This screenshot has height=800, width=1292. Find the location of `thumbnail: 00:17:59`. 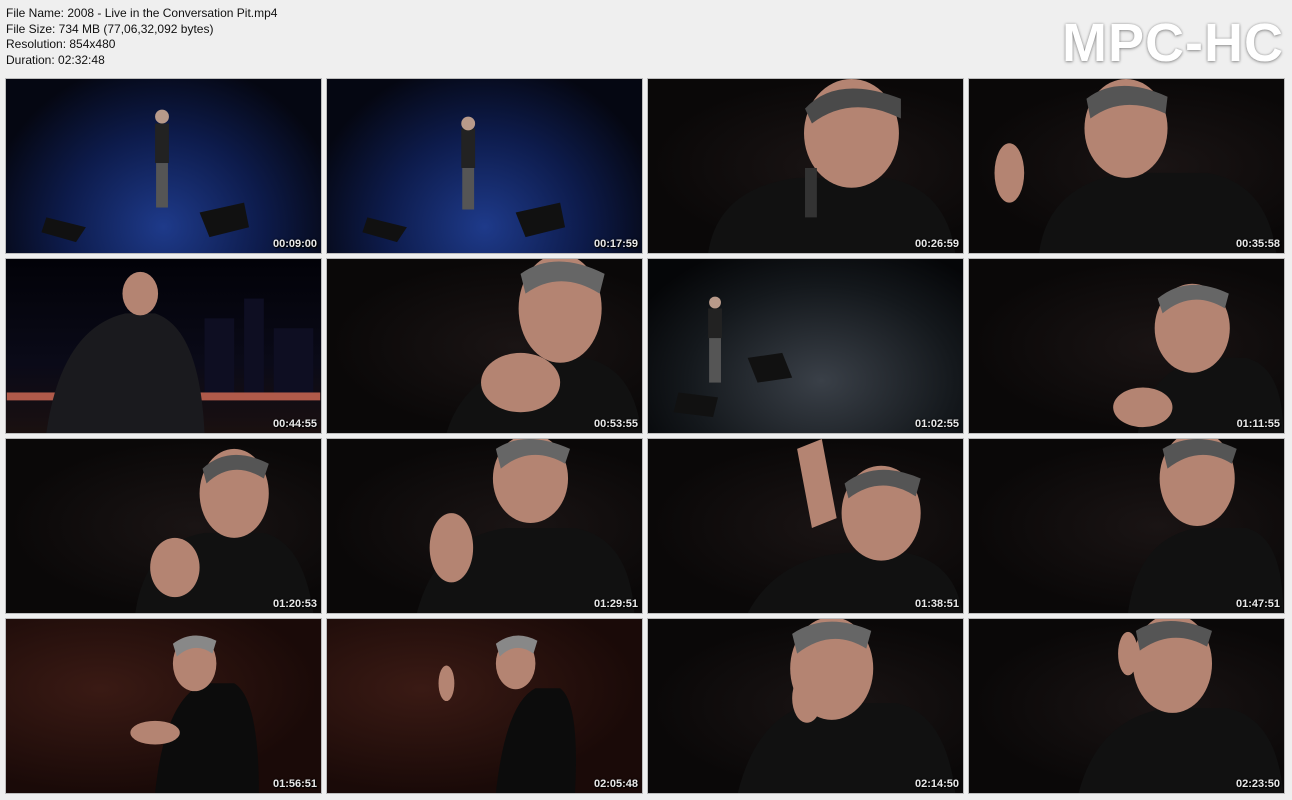

thumbnail: 00:17:59 is located at coordinates (484, 166).